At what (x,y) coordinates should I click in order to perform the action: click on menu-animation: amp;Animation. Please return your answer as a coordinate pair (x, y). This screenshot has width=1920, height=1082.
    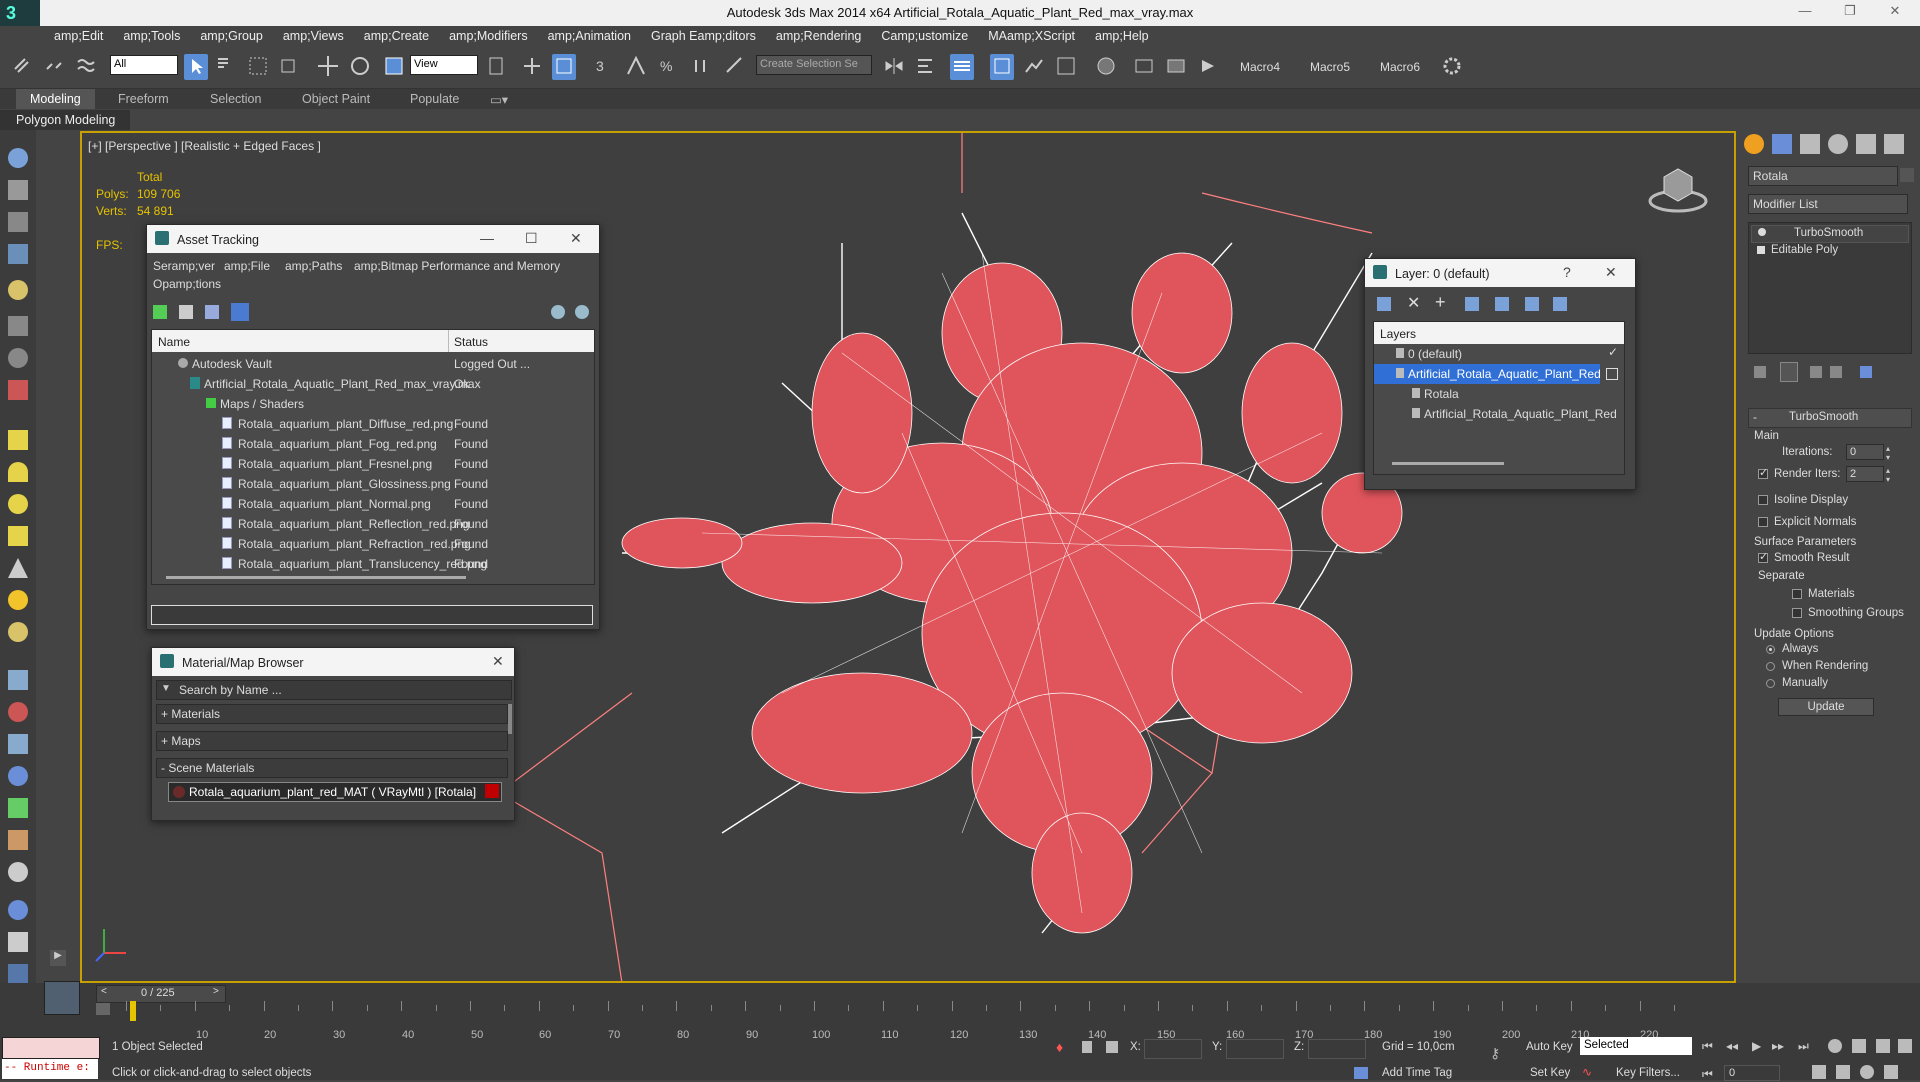
    Looking at the image, I should click on (596, 37).